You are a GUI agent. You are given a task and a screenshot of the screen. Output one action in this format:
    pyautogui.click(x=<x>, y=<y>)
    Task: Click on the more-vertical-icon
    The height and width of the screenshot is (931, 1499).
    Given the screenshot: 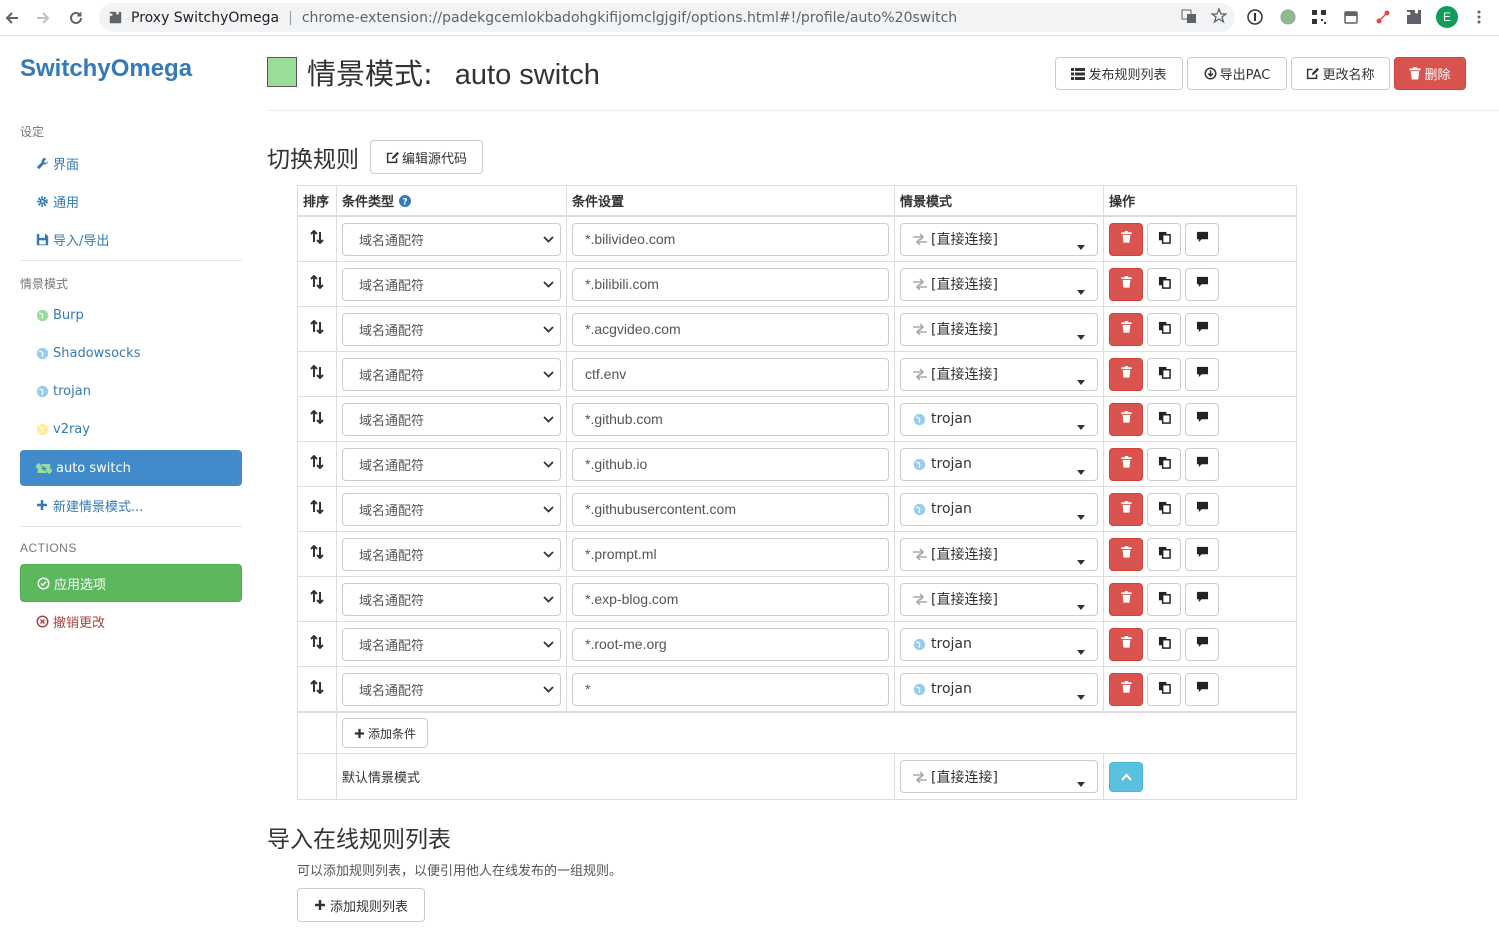 What is the action you would take?
    pyautogui.click(x=1479, y=17)
    